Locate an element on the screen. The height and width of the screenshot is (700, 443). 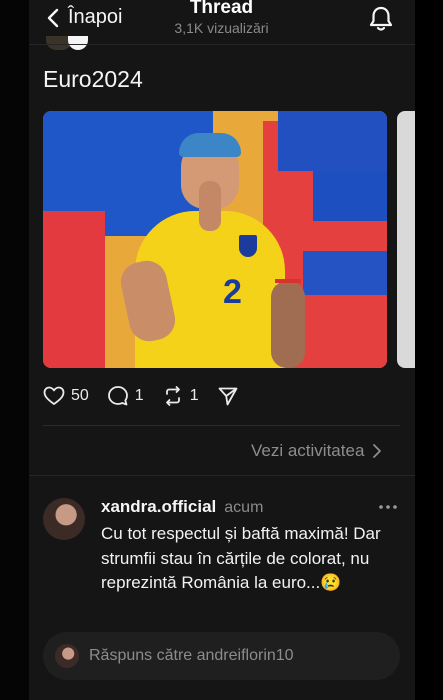
reply-composer: Răspuns către andreiflorin10 is located at coordinates (221, 656).